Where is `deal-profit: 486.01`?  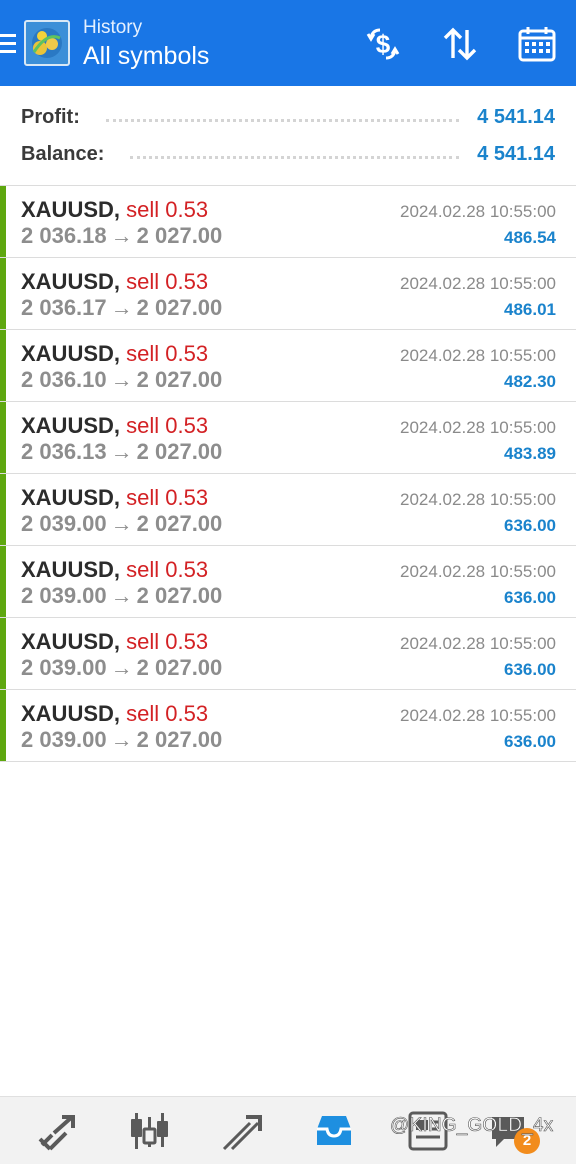
deal-profit: 486.01 is located at coordinates (530, 309).